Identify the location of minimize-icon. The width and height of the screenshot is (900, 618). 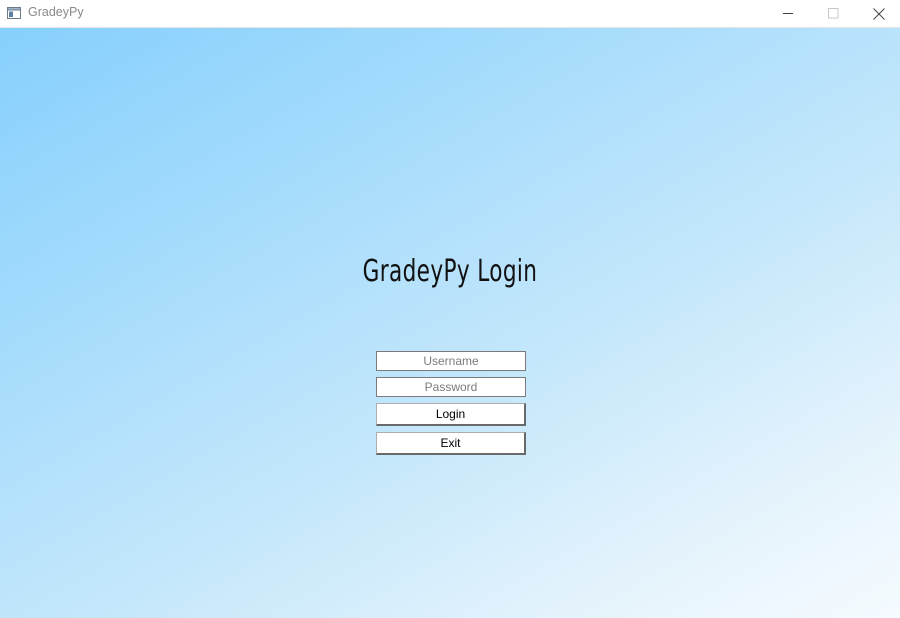
(787, 13).